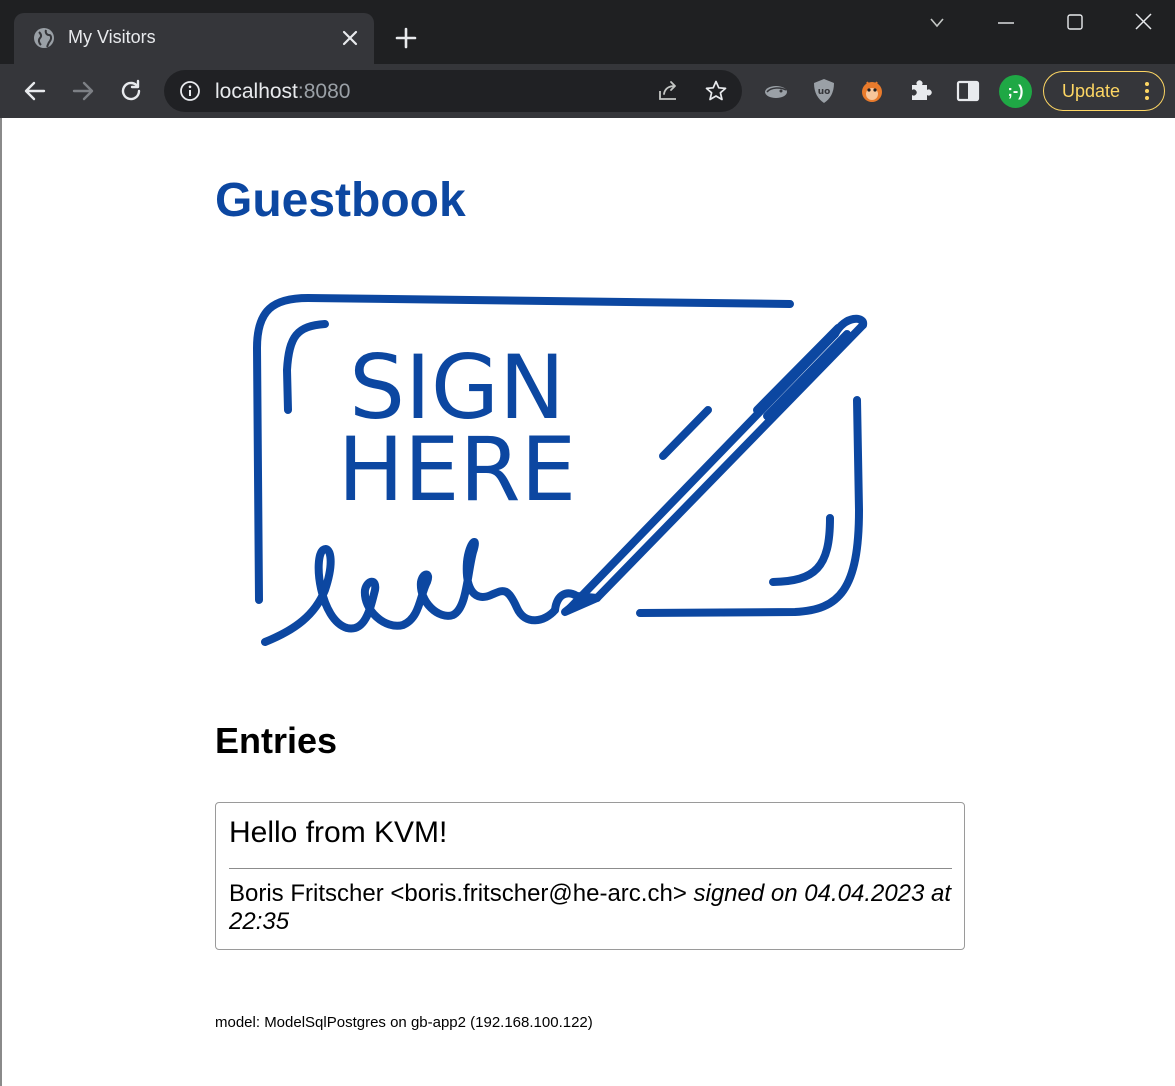 The width and height of the screenshot is (1175, 1086). What do you see at coordinates (276, 740) in the screenshot?
I see `entries-heading: Entries` at bounding box center [276, 740].